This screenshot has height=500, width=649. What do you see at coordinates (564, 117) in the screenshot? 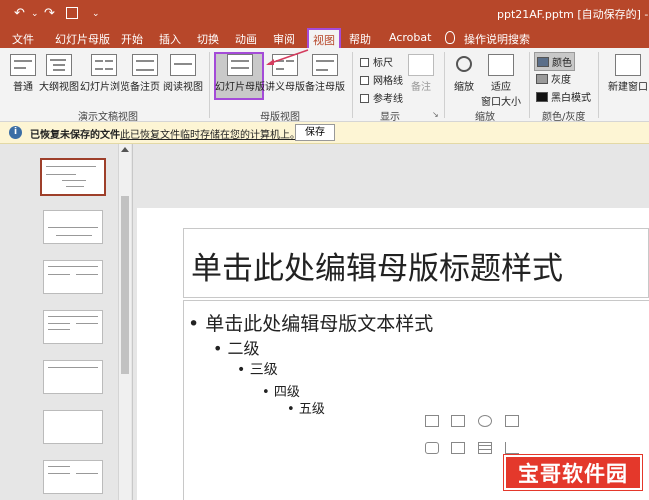
I see `group-label-color-gray: 颜色/灰度` at bounding box center [564, 117].